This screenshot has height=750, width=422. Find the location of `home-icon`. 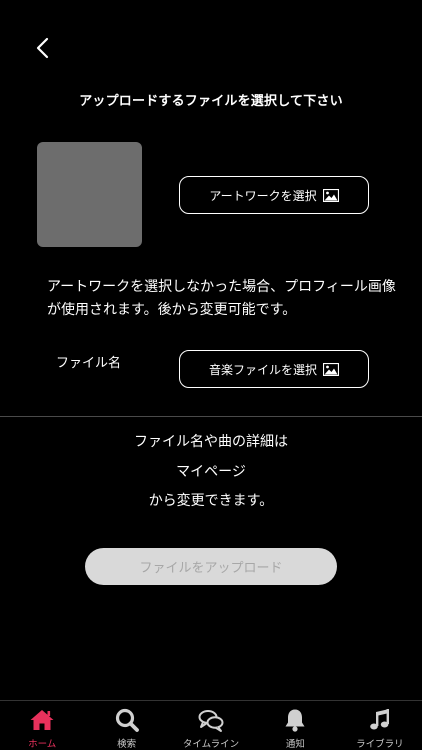

home-icon is located at coordinates (42, 720).